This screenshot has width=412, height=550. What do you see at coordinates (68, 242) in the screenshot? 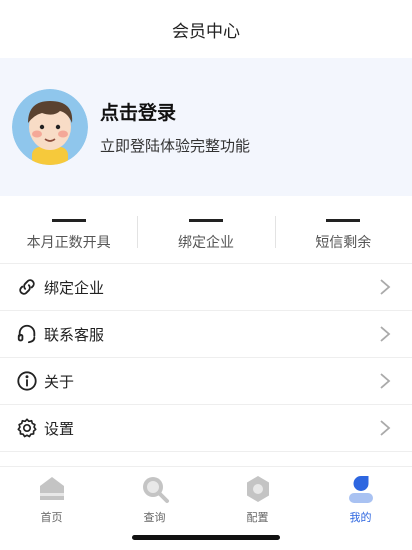
I see `stat-label: 本月正数开具` at bounding box center [68, 242].